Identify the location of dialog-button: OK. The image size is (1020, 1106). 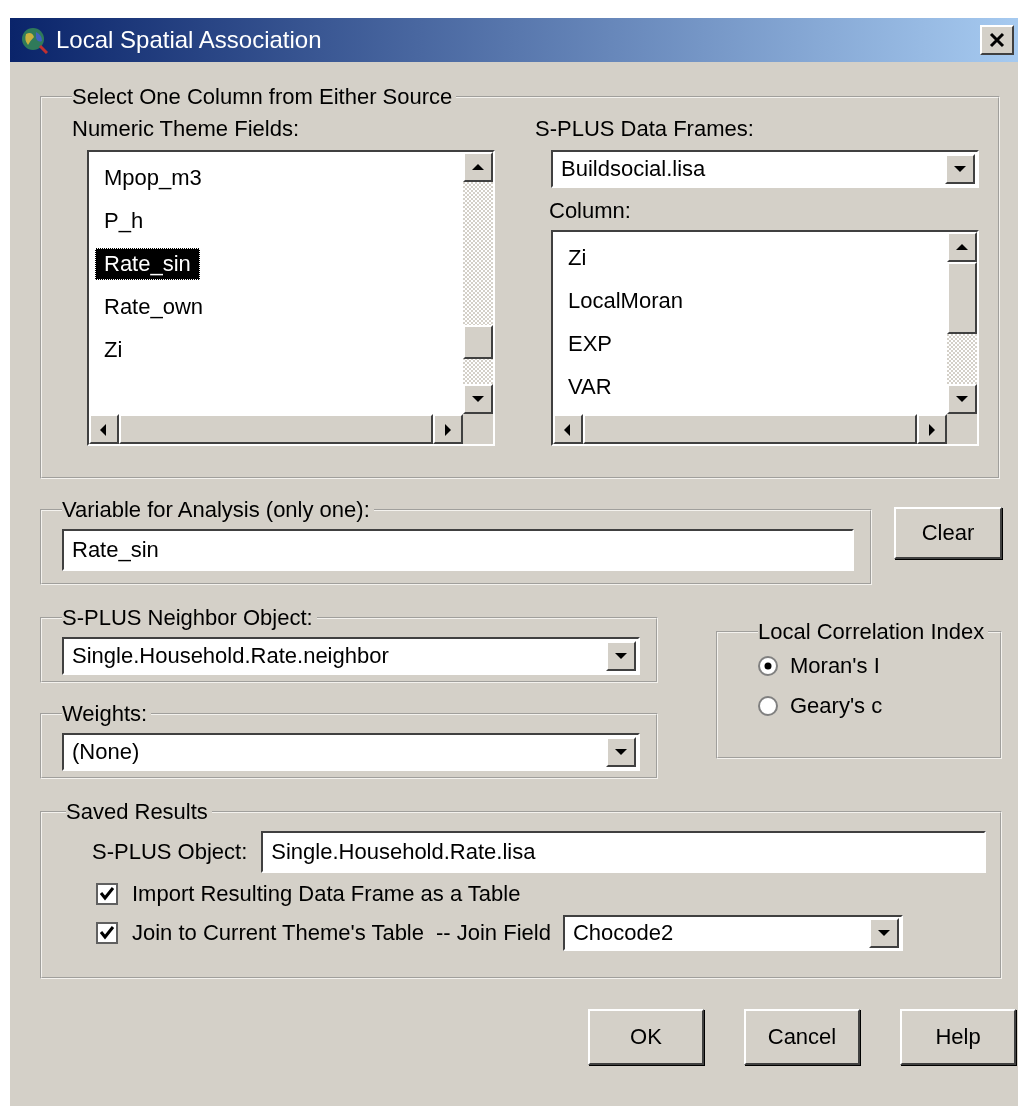
(646, 1037).